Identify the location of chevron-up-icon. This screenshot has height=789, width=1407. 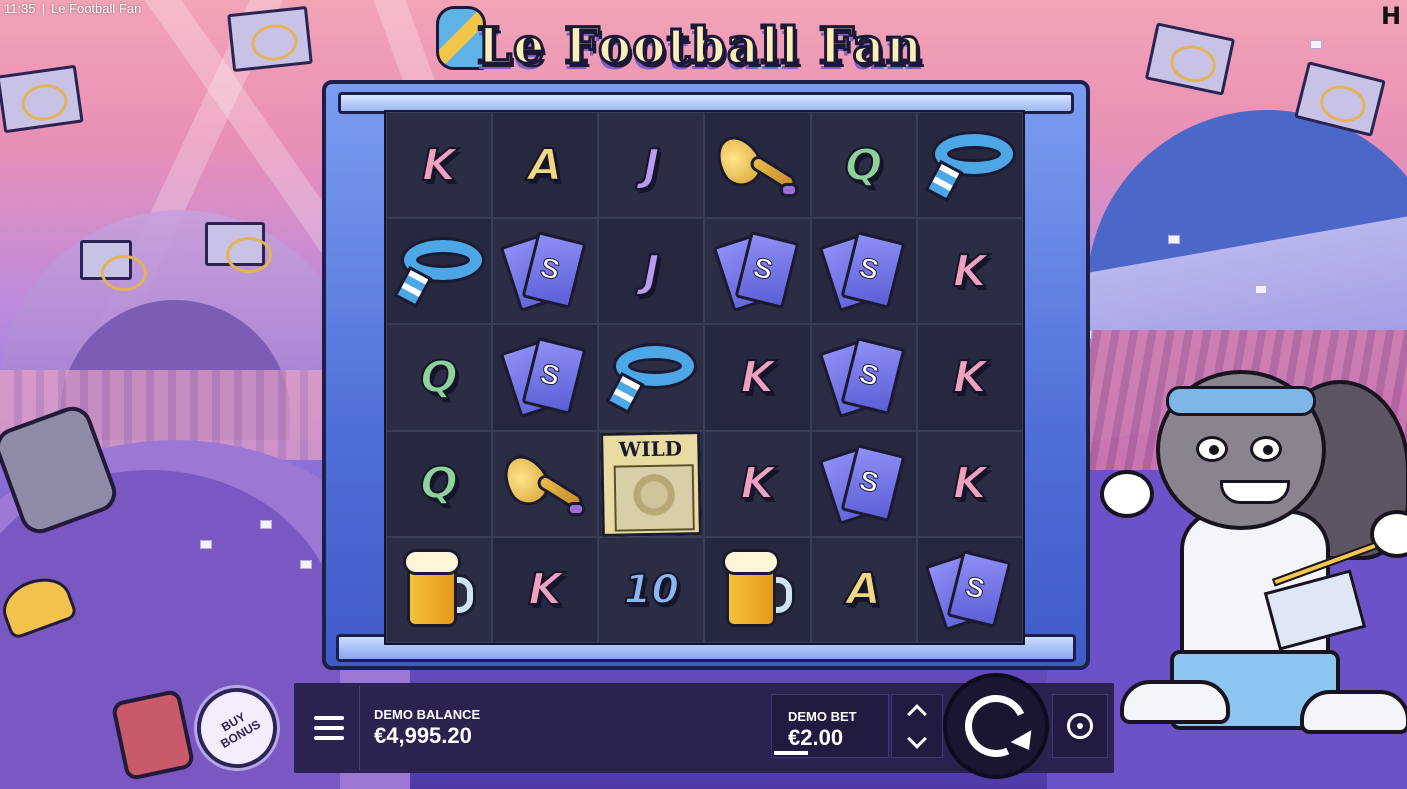
(917, 713).